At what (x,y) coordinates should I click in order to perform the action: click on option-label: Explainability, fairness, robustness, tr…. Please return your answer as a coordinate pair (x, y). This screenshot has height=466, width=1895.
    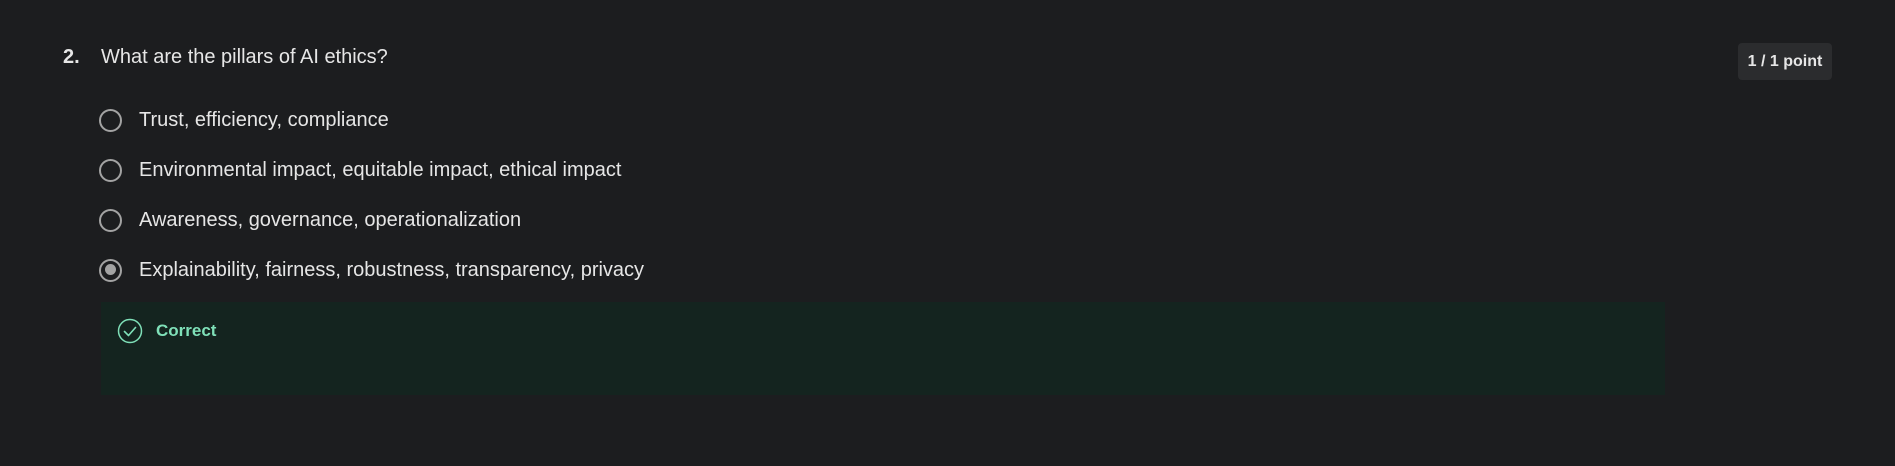
    Looking at the image, I should click on (392, 269).